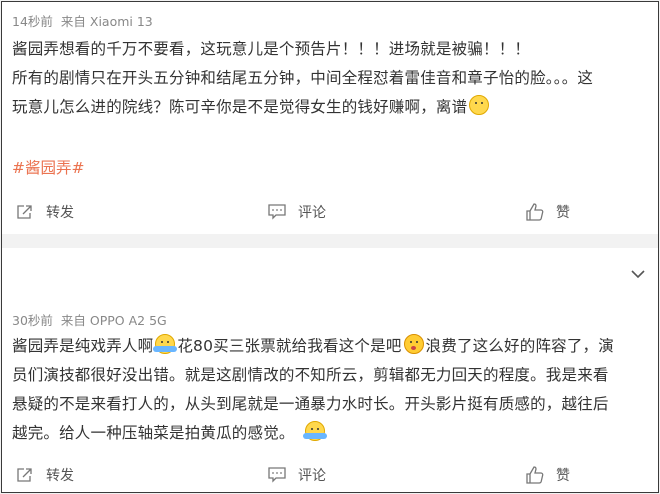  I want to click on post-meta: 30秒前 来自 OPPO A2 5G, so click(89, 319).